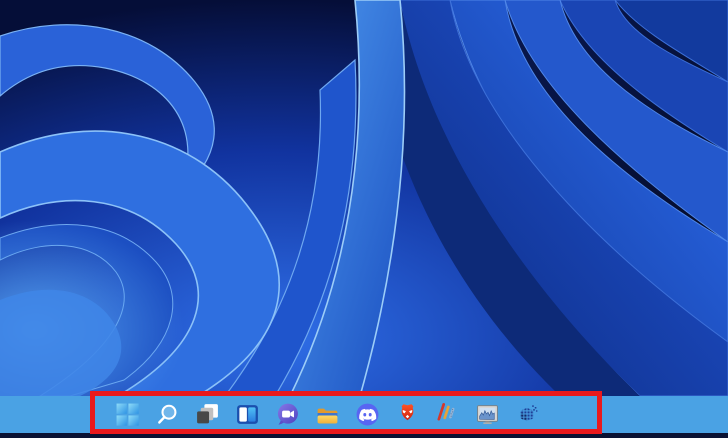 The image size is (728, 438). What do you see at coordinates (407, 412) in the screenshot?
I see `brave-lion-icon` at bounding box center [407, 412].